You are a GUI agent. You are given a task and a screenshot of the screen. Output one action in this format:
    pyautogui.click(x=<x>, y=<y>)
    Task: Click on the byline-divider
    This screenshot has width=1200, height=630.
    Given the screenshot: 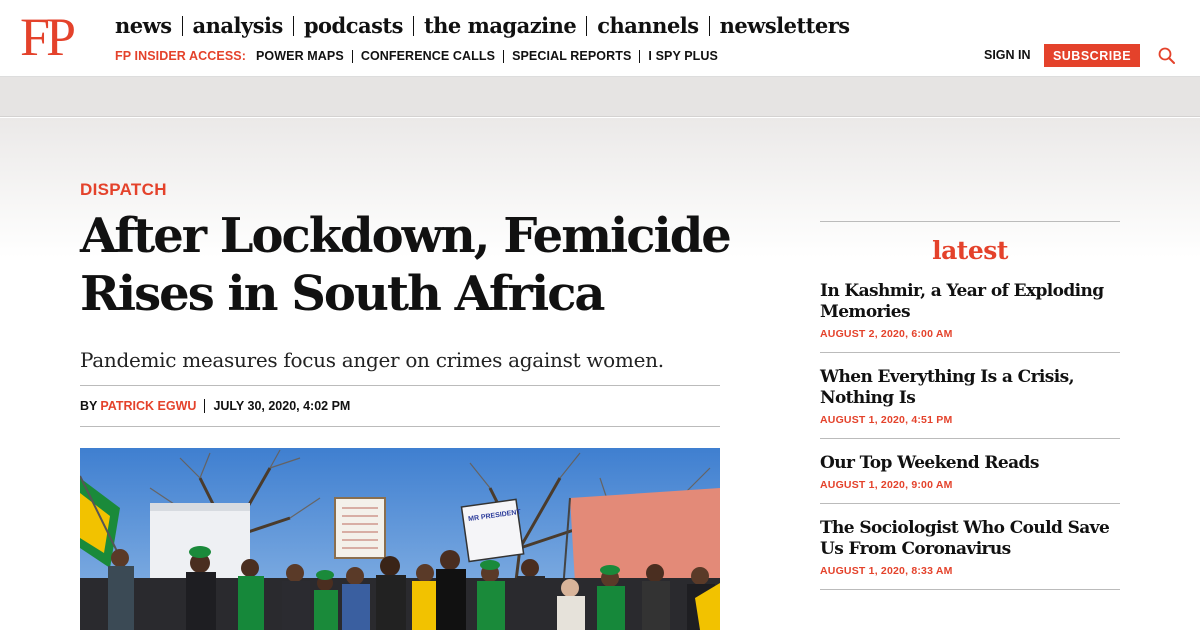 What is the action you would take?
    pyautogui.click(x=205, y=406)
    